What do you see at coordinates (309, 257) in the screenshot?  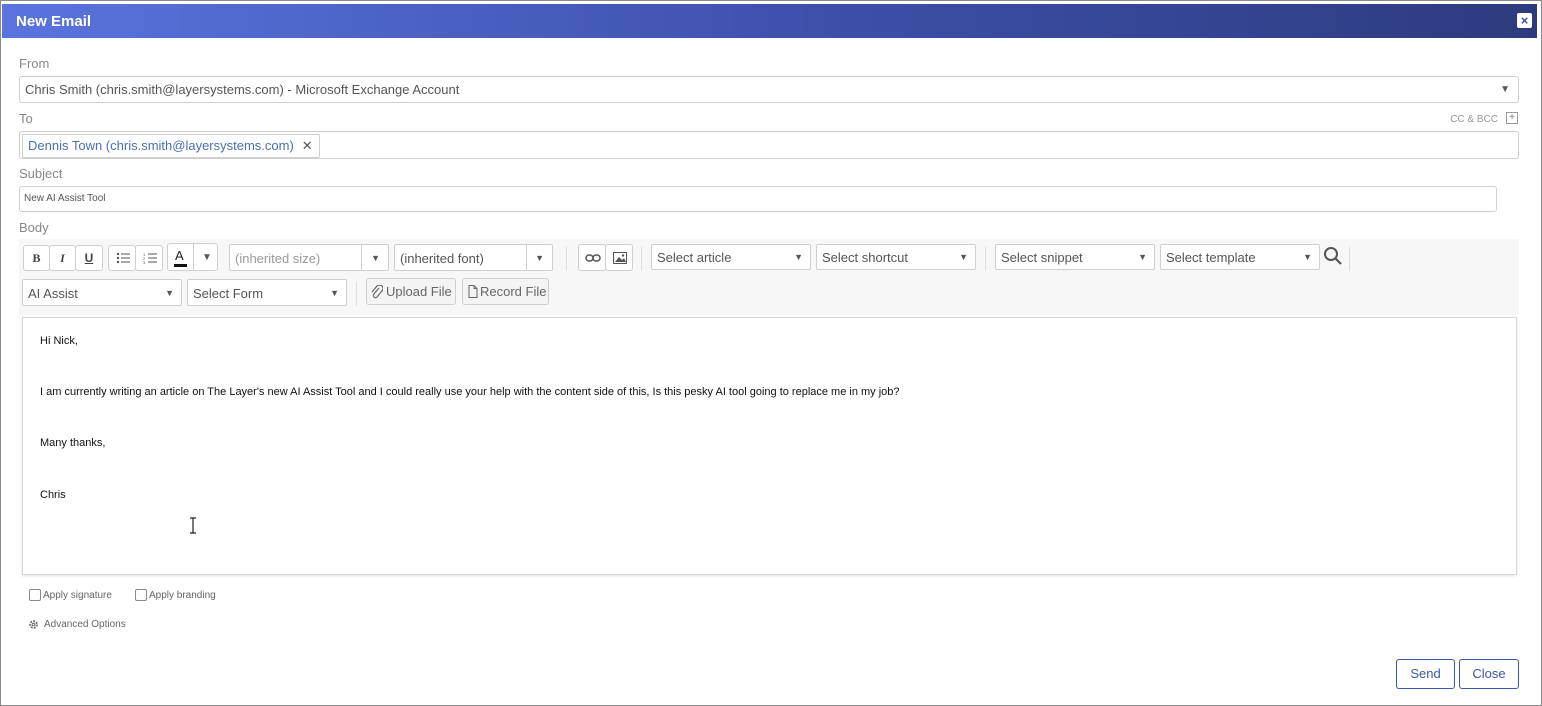 I see `font-size-select: (inherited size) ▼` at bounding box center [309, 257].